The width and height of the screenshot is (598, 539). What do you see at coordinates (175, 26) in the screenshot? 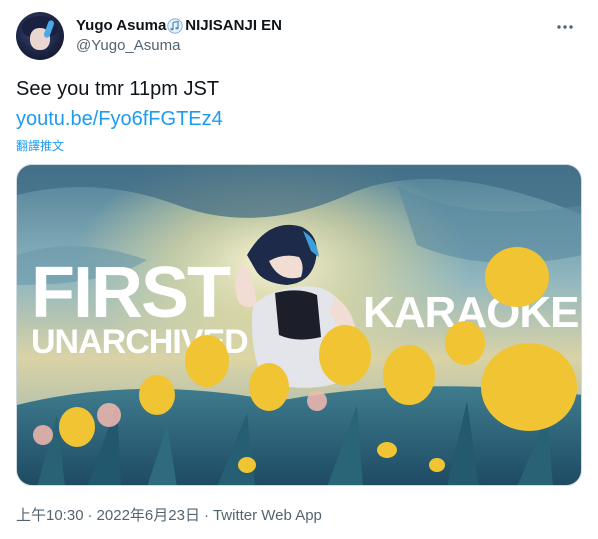
I see `music-note-icon` at bounding box center [175, 26].